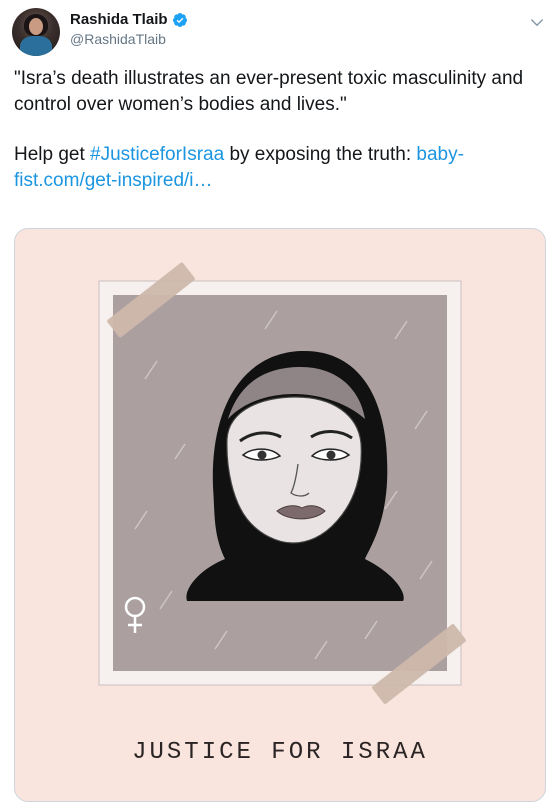 The height and width of the screenshot is (812, 560). I want to click on hashtag-link: #JusticeforIsraa, so click(157, 154).